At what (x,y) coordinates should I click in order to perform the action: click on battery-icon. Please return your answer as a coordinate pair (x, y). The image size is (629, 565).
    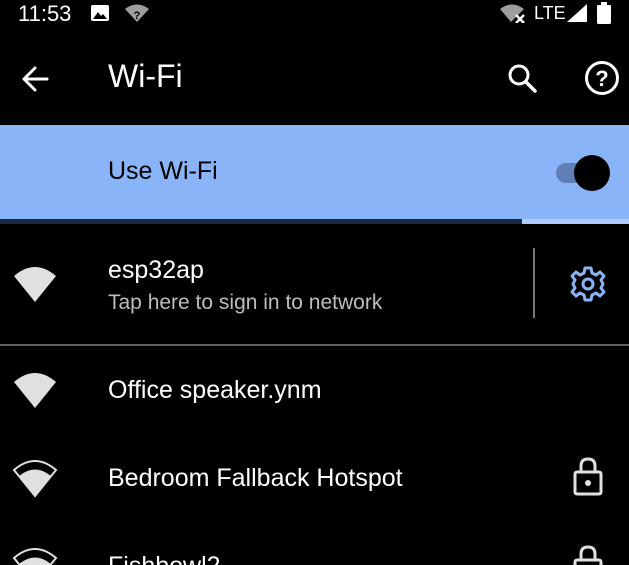
    Looking at the image, I should click on (604, 13).